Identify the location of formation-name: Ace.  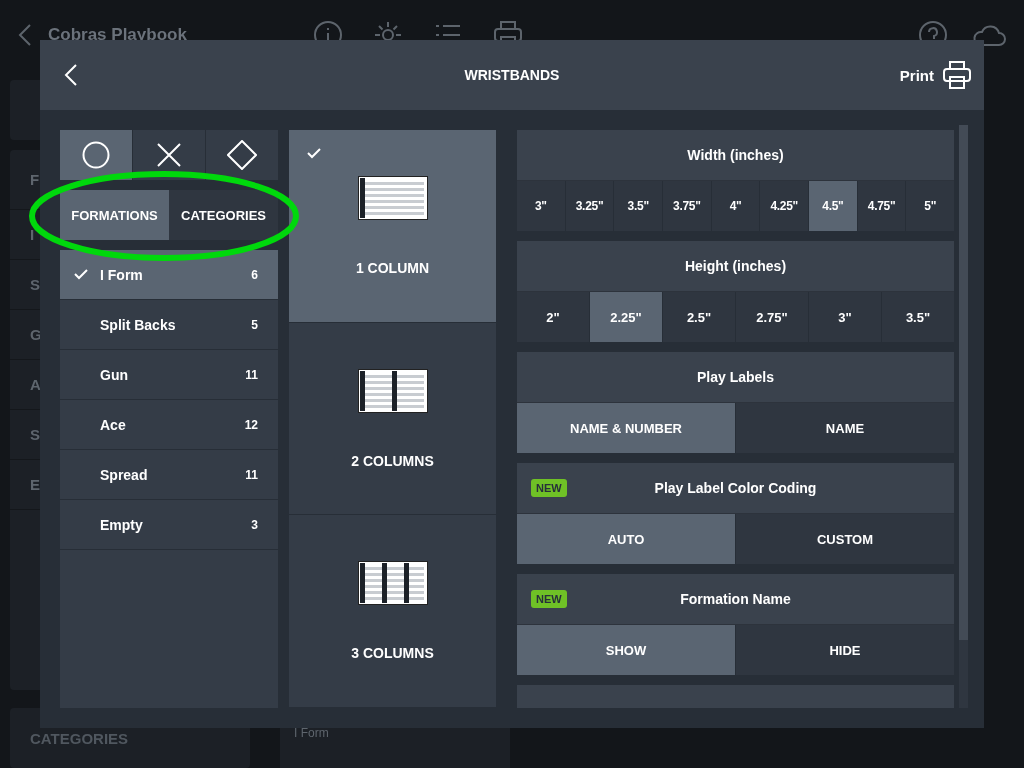
(113, 424).